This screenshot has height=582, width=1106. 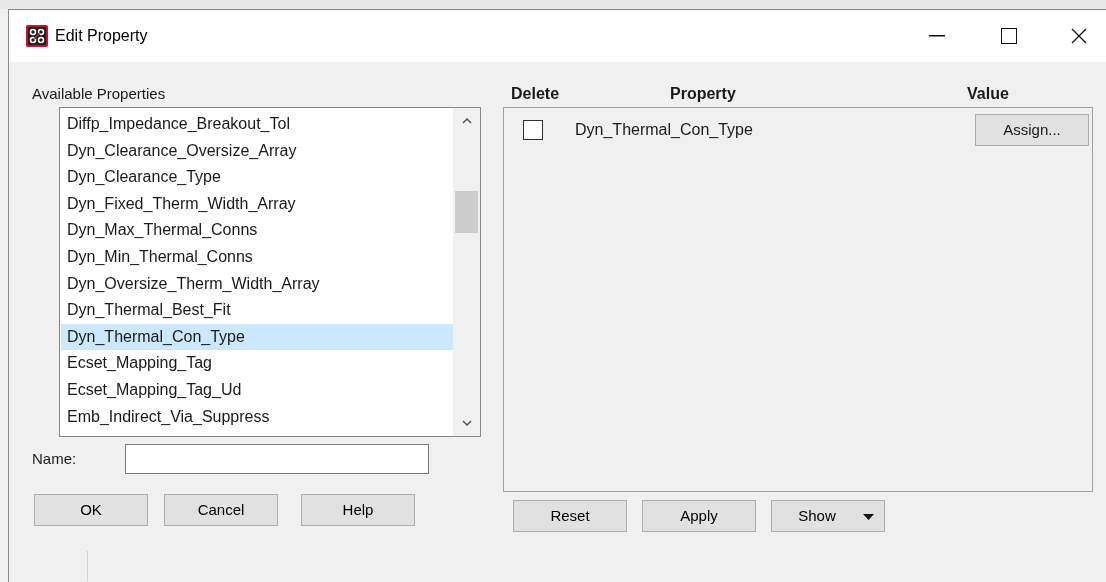 What do you see at coordinates (536, 94) in the screenshot?
I see `column-header: Delete` at bounding box center [536, 94].